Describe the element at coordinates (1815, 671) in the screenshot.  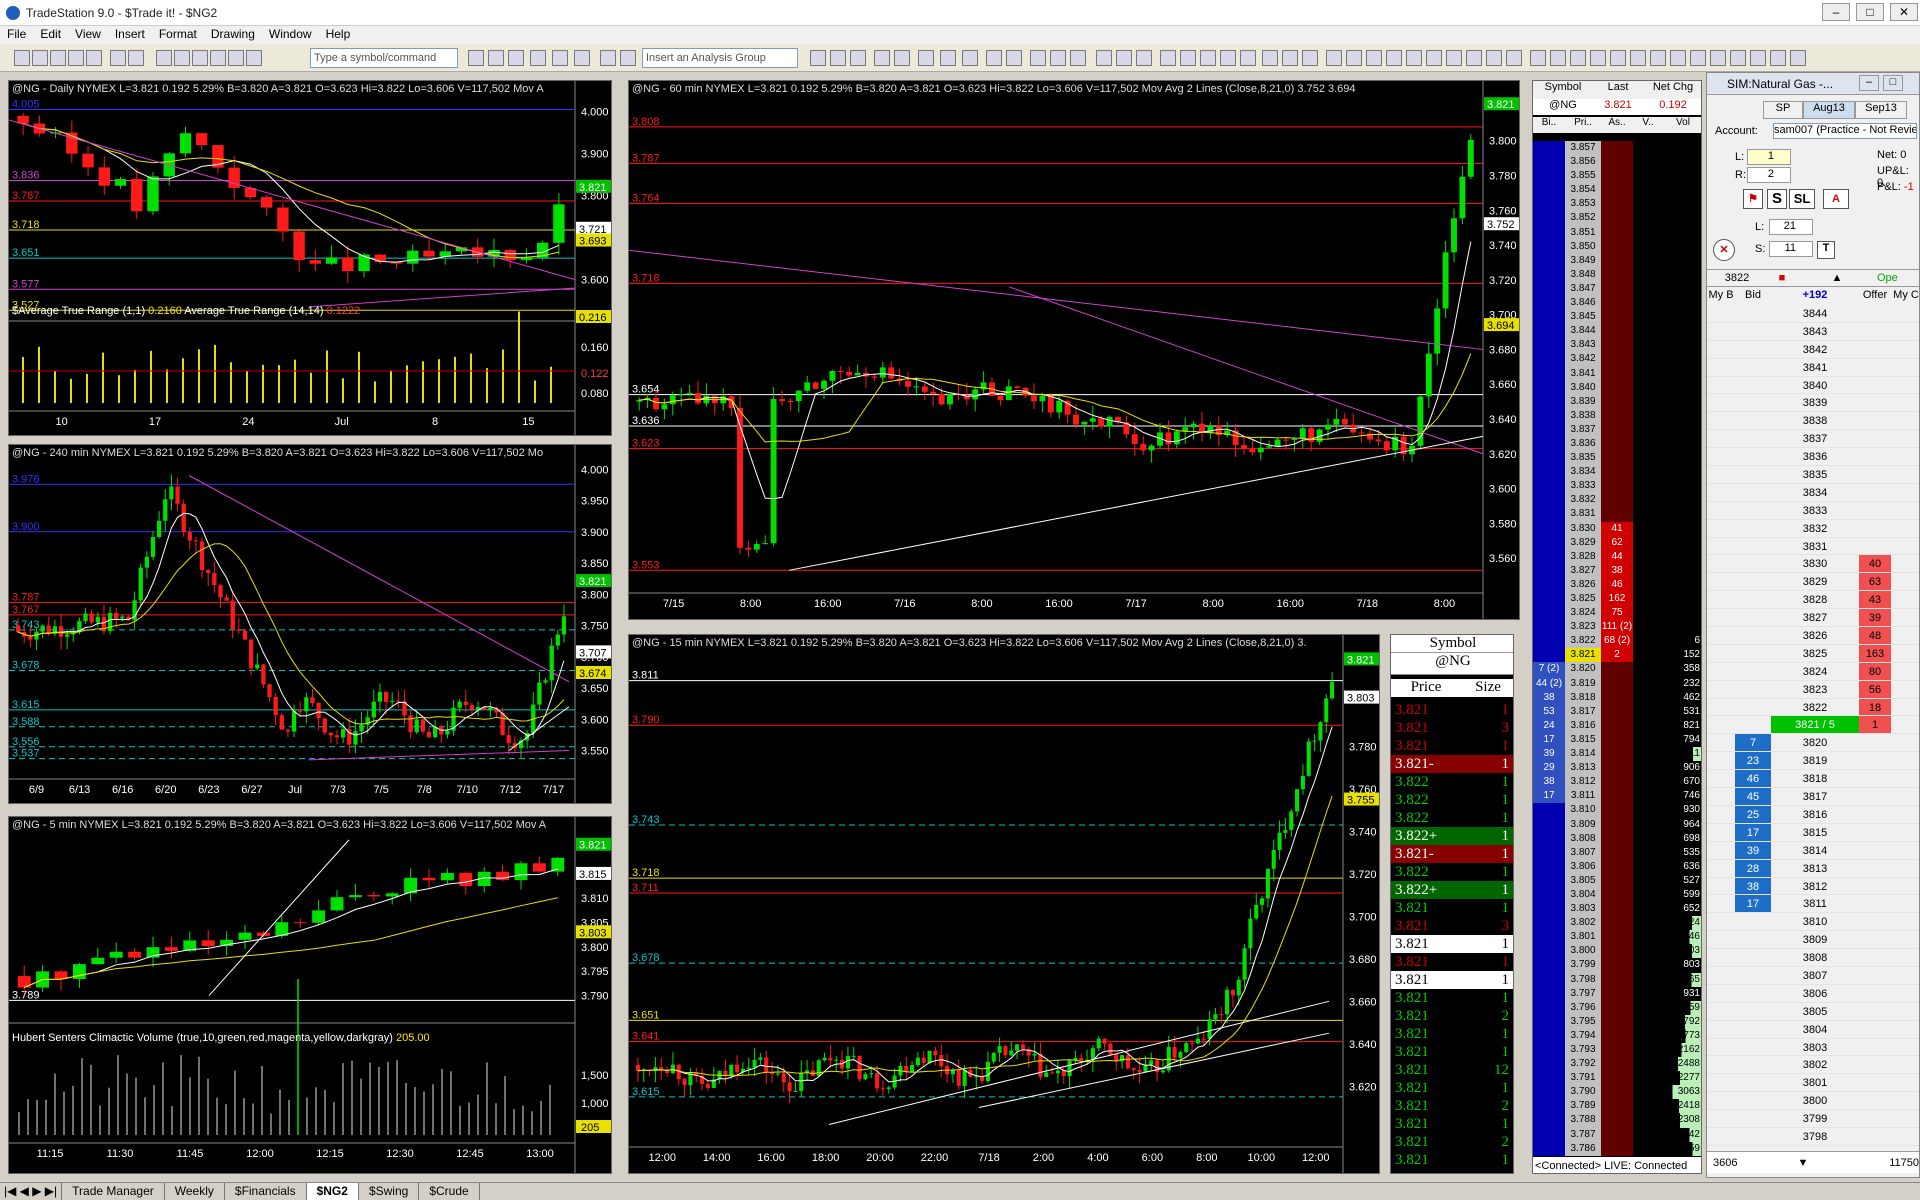
I see `ladder-price-cell: 3824` at that location.